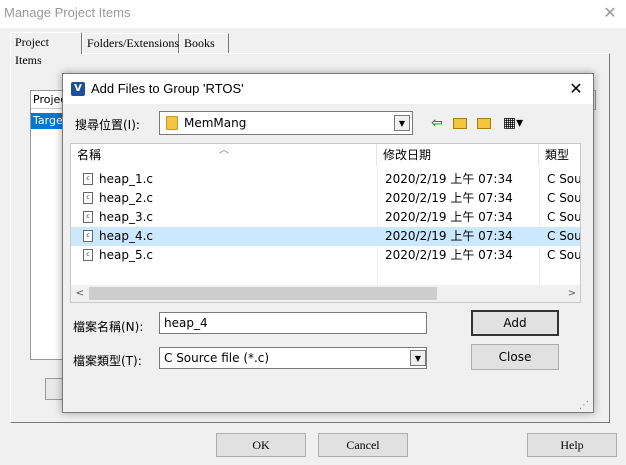 This screenshot has width=626, height=465. Describe the element at coordinates (126, 179) in the screenshot. I see `file-name: heap_1.c` at that location.